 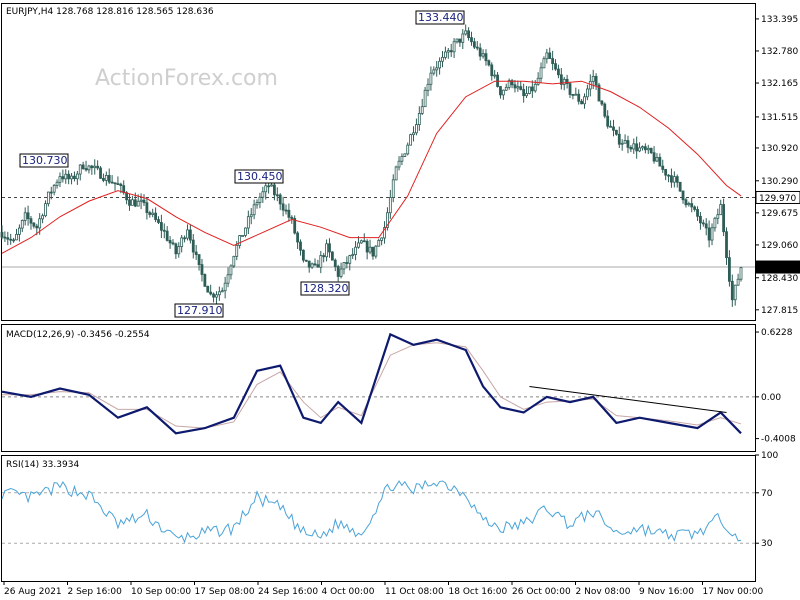 What do you see at coordinates (769, 456) in the screenshot?
I see `rsi-y-tick-label: 100` at bounding box center [769, 456].